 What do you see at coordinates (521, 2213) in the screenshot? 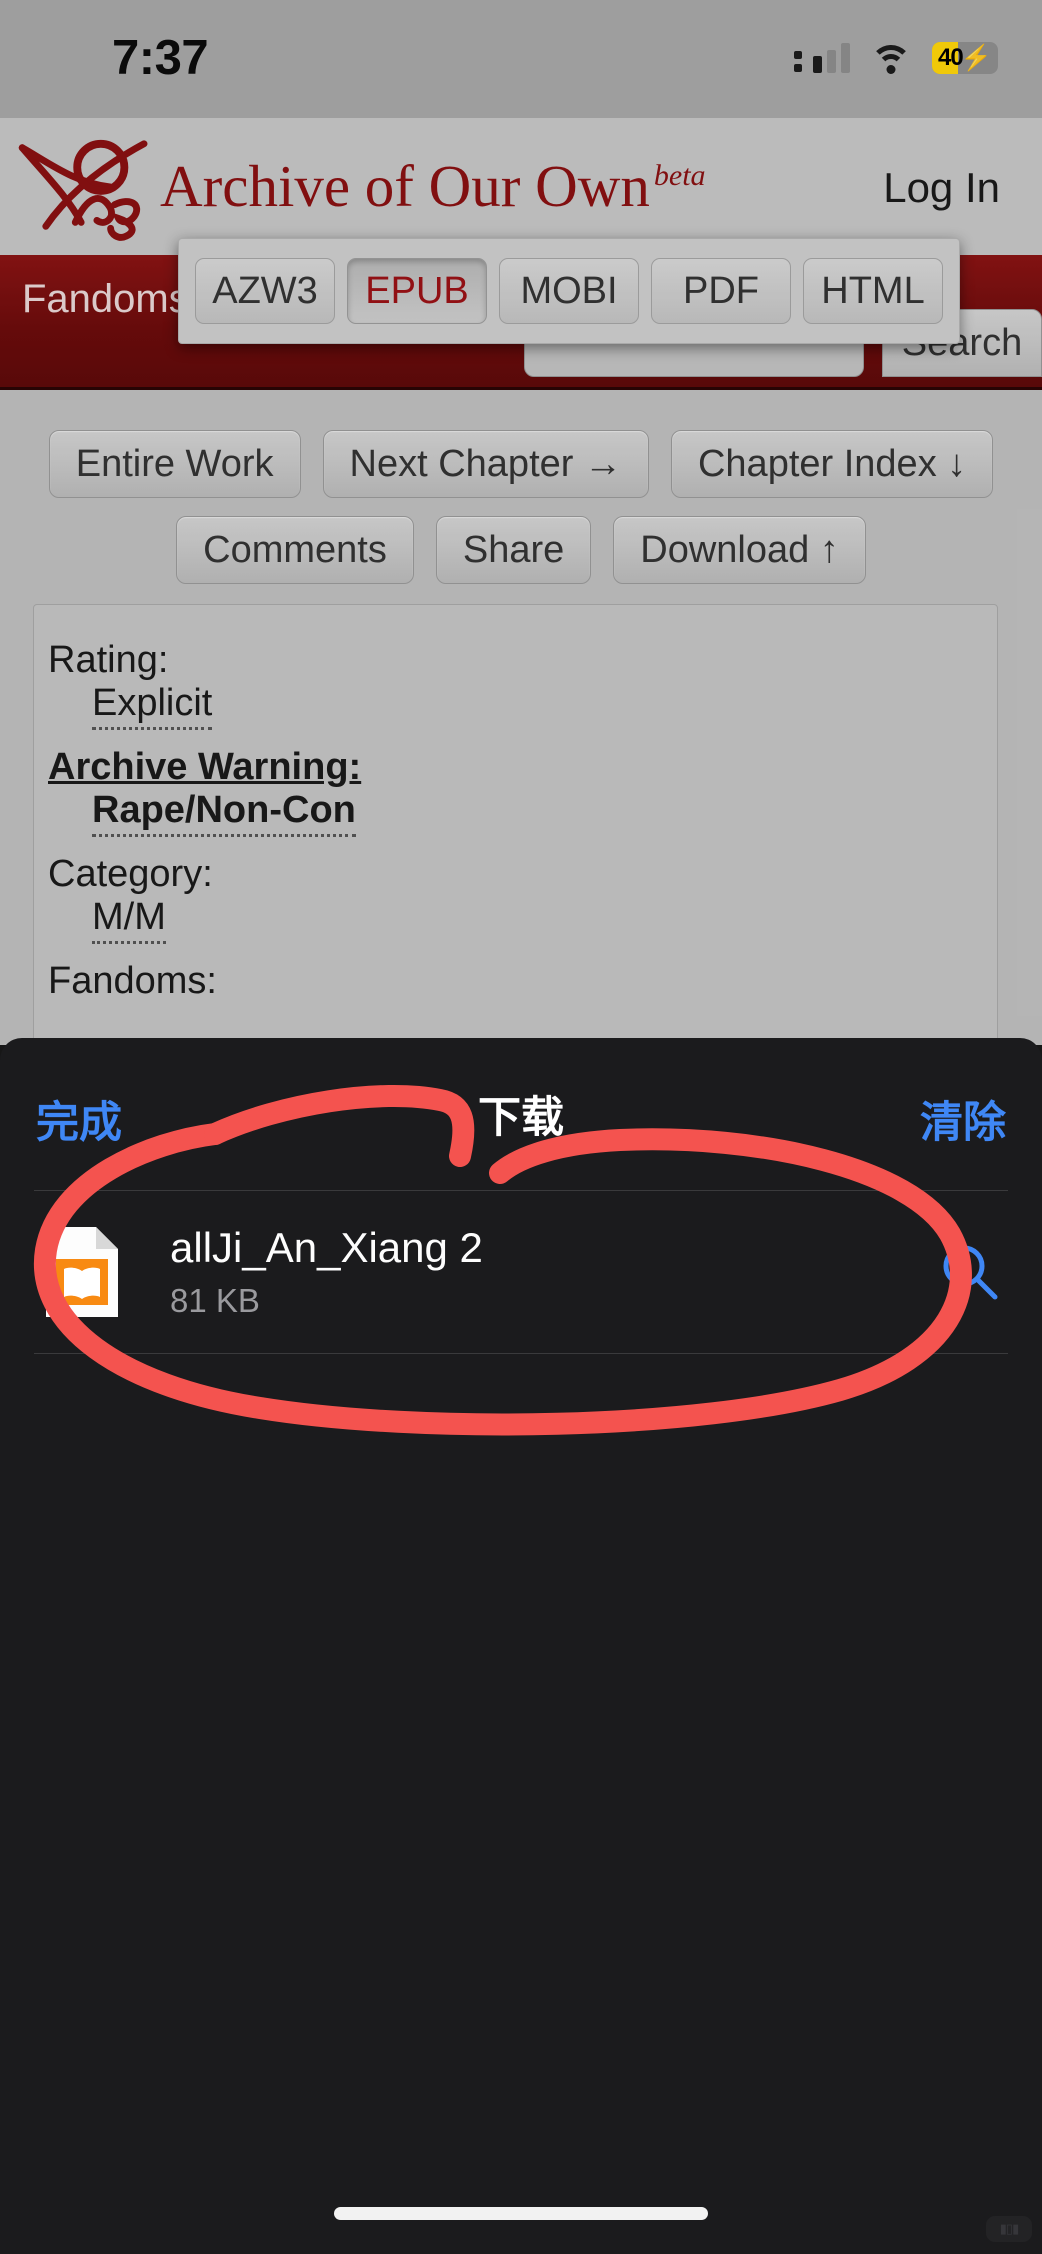
I see `home-indicator` at bounding box center [521, 2213].